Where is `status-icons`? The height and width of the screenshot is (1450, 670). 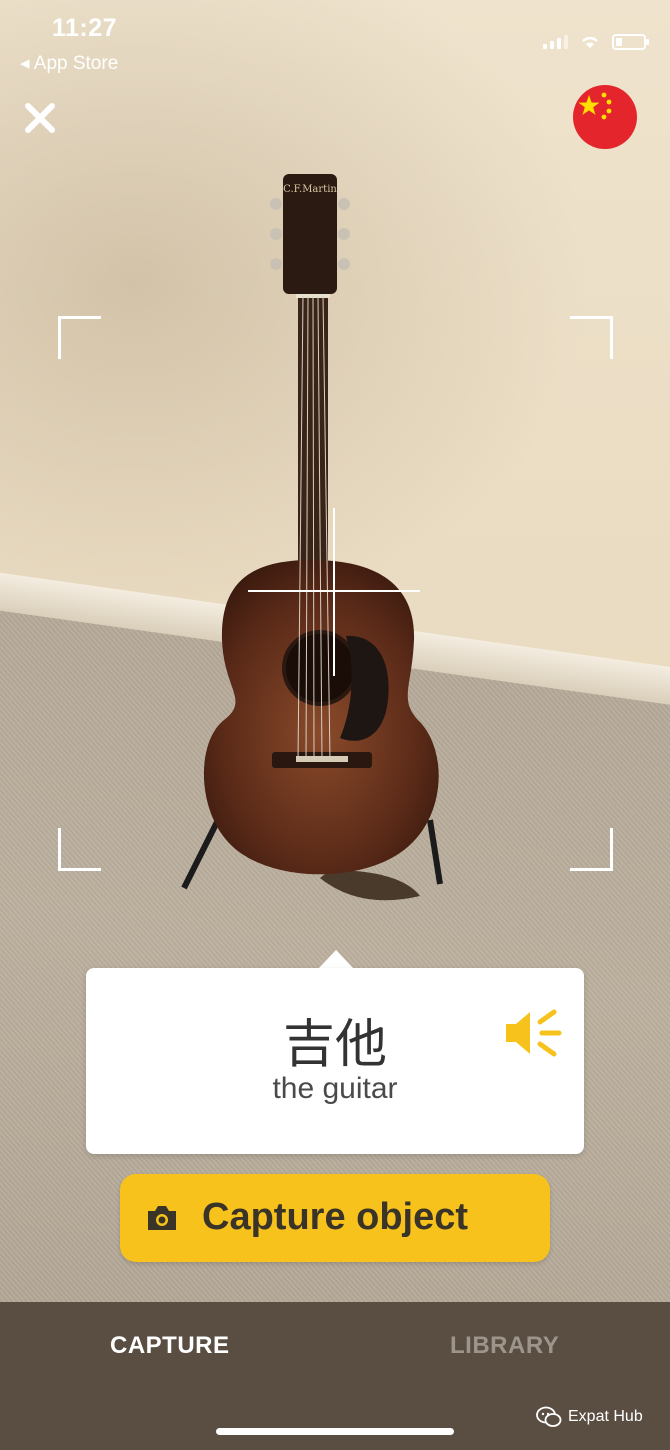 status-icons is located at coordinates (596, 42).